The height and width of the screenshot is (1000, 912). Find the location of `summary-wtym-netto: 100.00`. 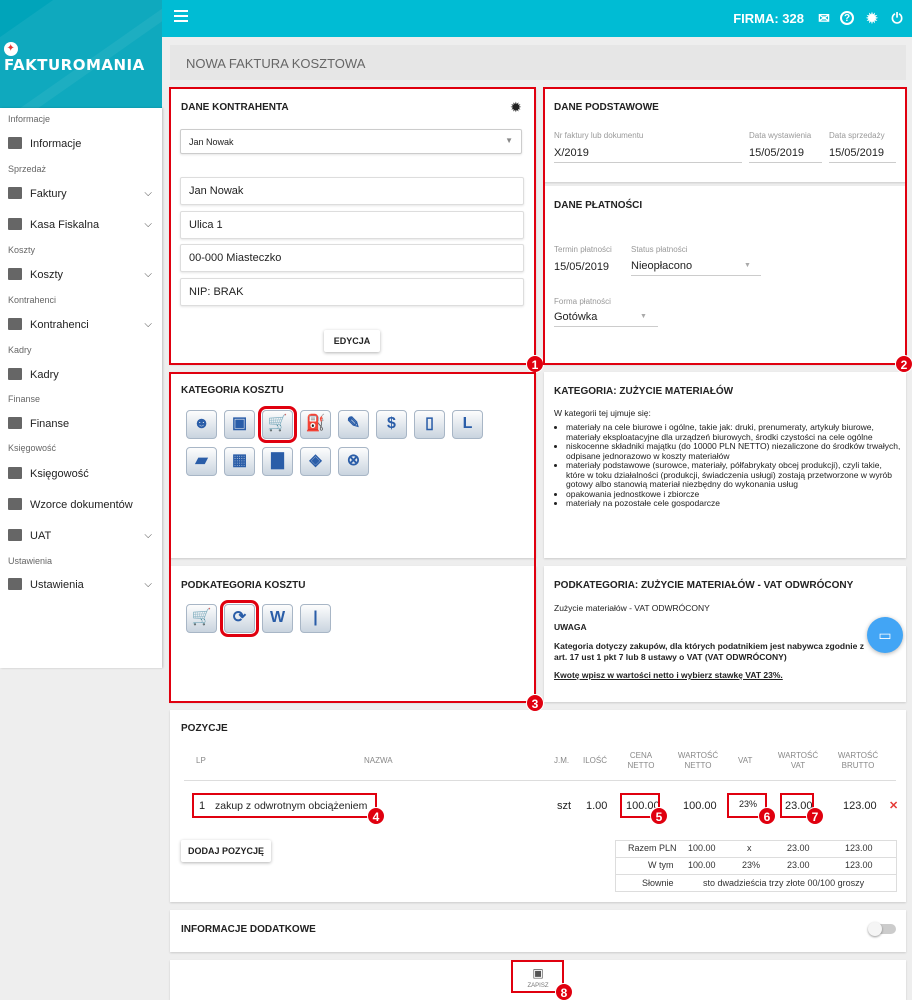

summary-wtym-netto: 100.00 is located at coordinates (702, 865).